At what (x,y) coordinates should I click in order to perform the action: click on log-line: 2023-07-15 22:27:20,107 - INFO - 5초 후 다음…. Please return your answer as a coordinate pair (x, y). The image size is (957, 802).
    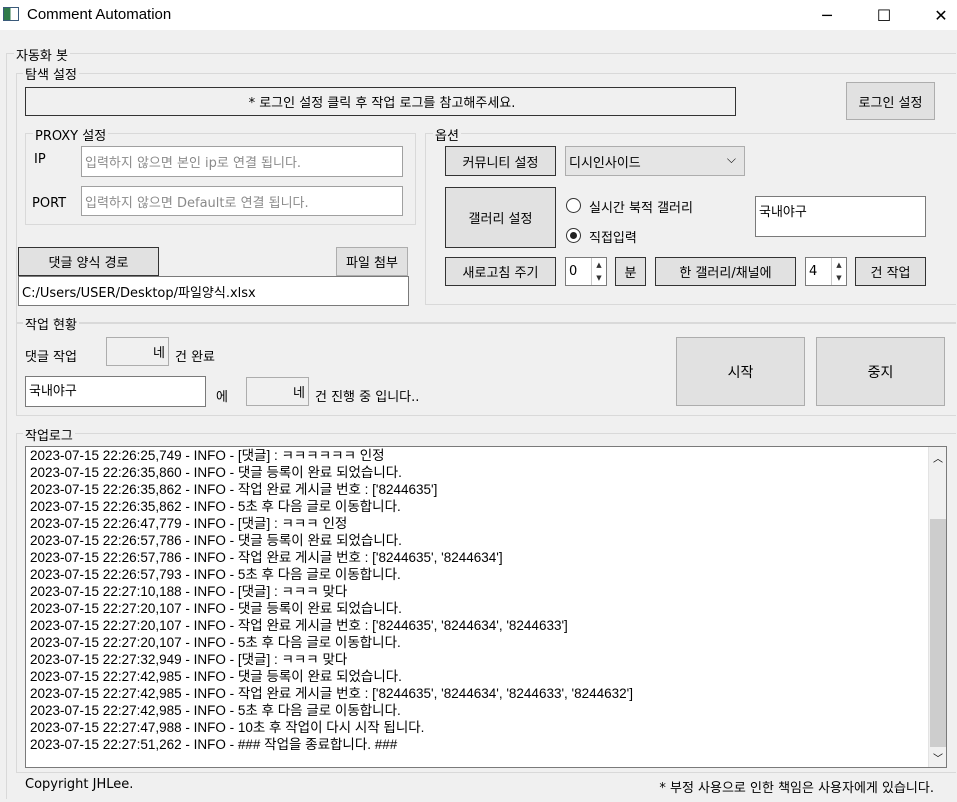
    Looking at the image, I should click on (215, 642).